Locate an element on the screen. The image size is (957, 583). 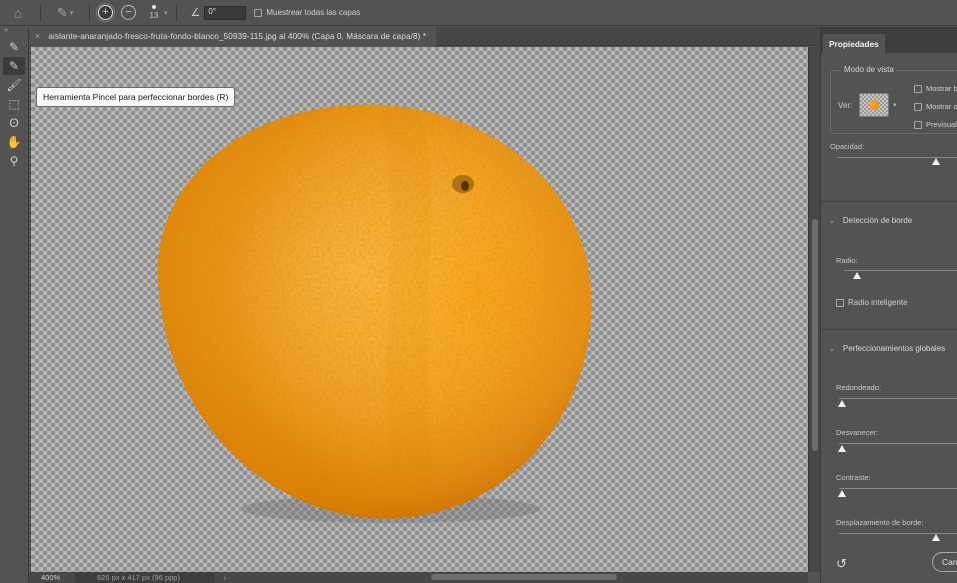
refine-edge-brush-tool: ✎ is located at coordinates (14, 66).